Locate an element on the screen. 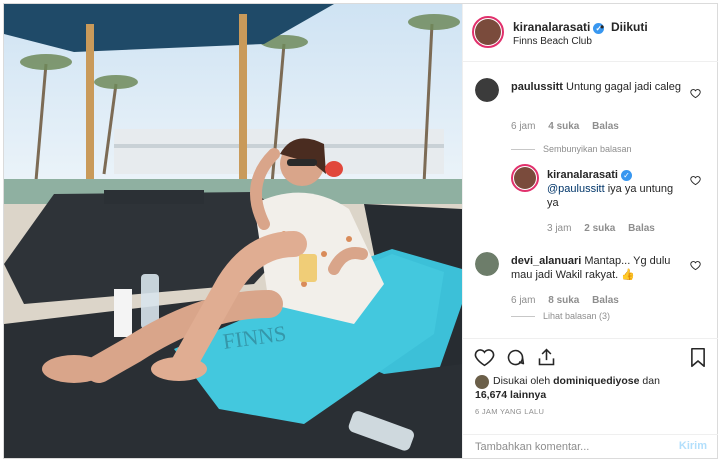 The image size is (720, 461). comment-meta: 6 jam 8 suka Balas is located at coordinates (570, 300).